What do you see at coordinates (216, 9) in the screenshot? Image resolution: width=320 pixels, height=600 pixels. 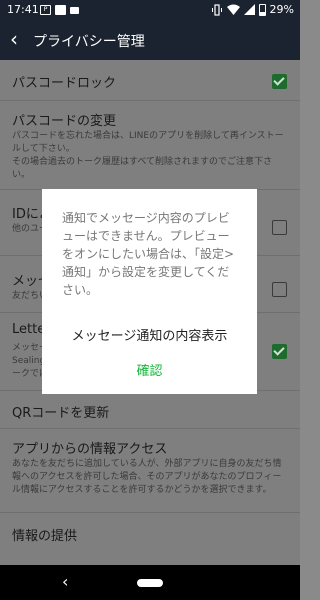 I see `vibrate-icon` at bounding box center [216, 9].